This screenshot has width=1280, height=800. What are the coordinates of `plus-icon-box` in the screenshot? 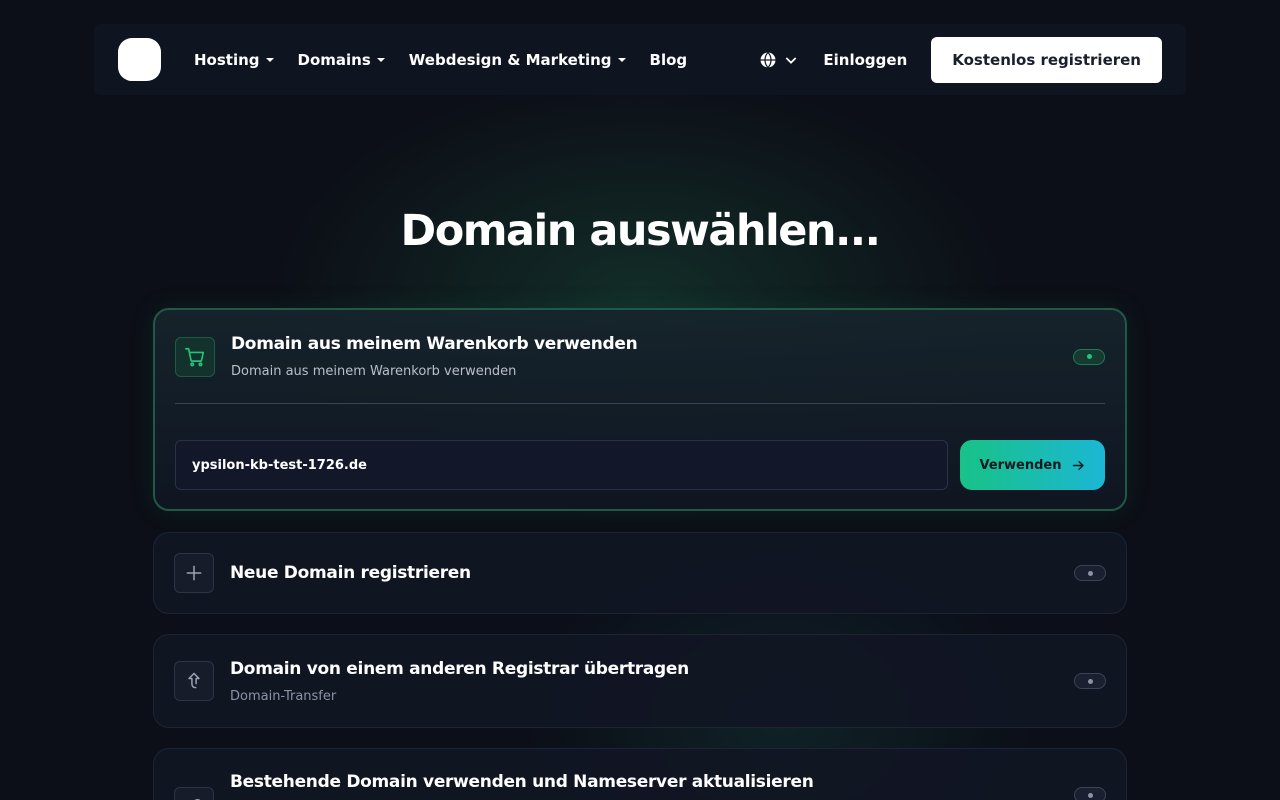 It's located at (194, 573).